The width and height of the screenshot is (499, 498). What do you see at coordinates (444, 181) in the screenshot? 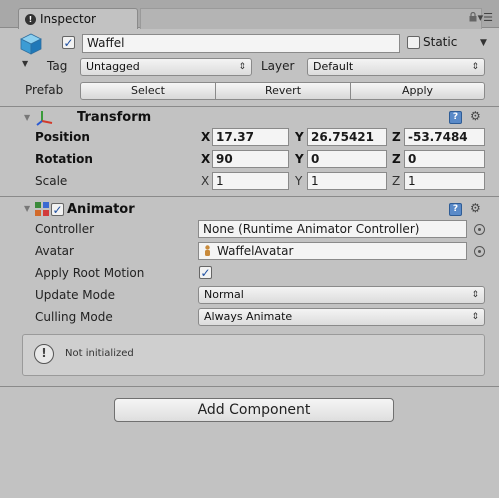
I see `scale-z-field: 1` at bounding box center [444, 181].